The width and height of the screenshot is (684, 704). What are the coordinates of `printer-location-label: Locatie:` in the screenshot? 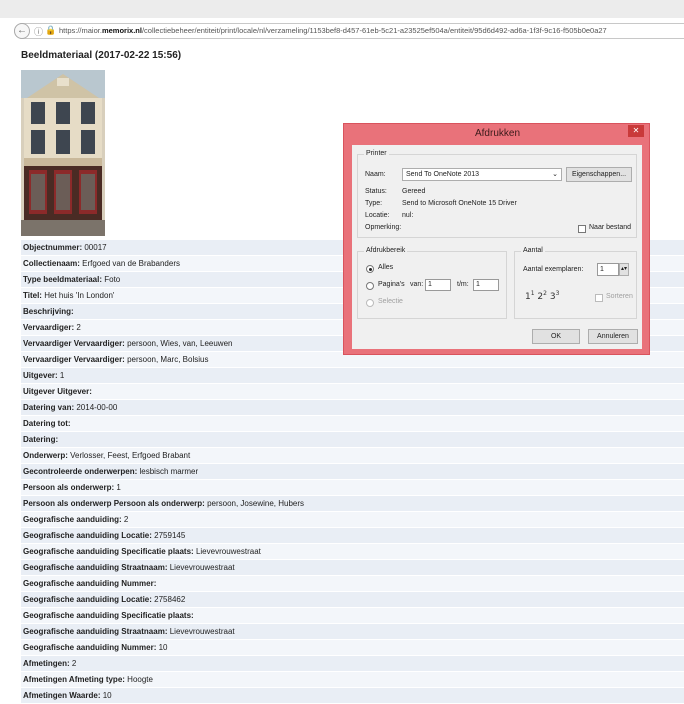 It's located at (377, 215).